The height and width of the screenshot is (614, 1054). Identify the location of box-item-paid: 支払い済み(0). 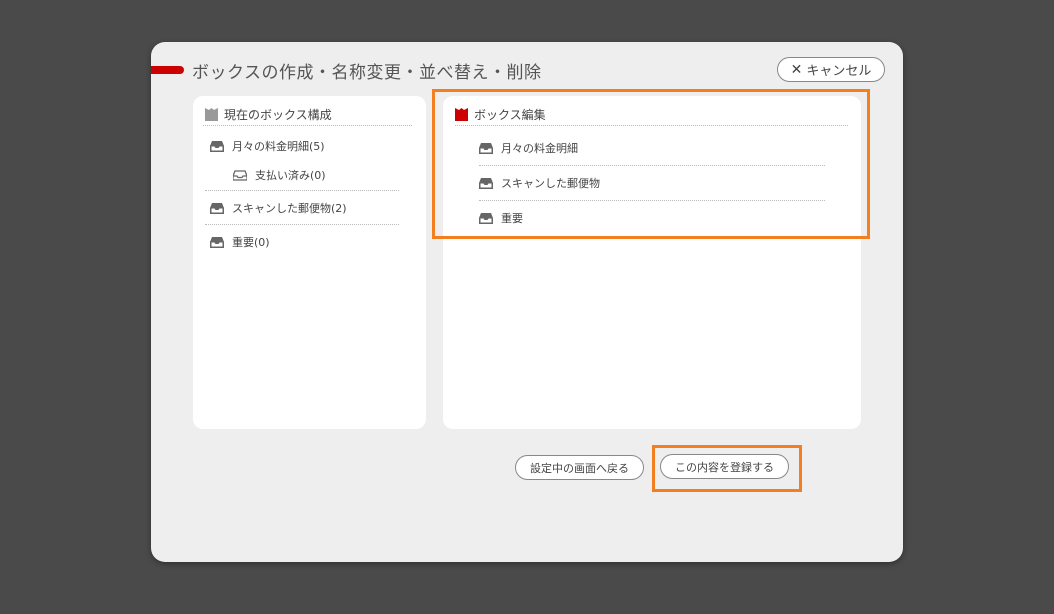
(279, 175).